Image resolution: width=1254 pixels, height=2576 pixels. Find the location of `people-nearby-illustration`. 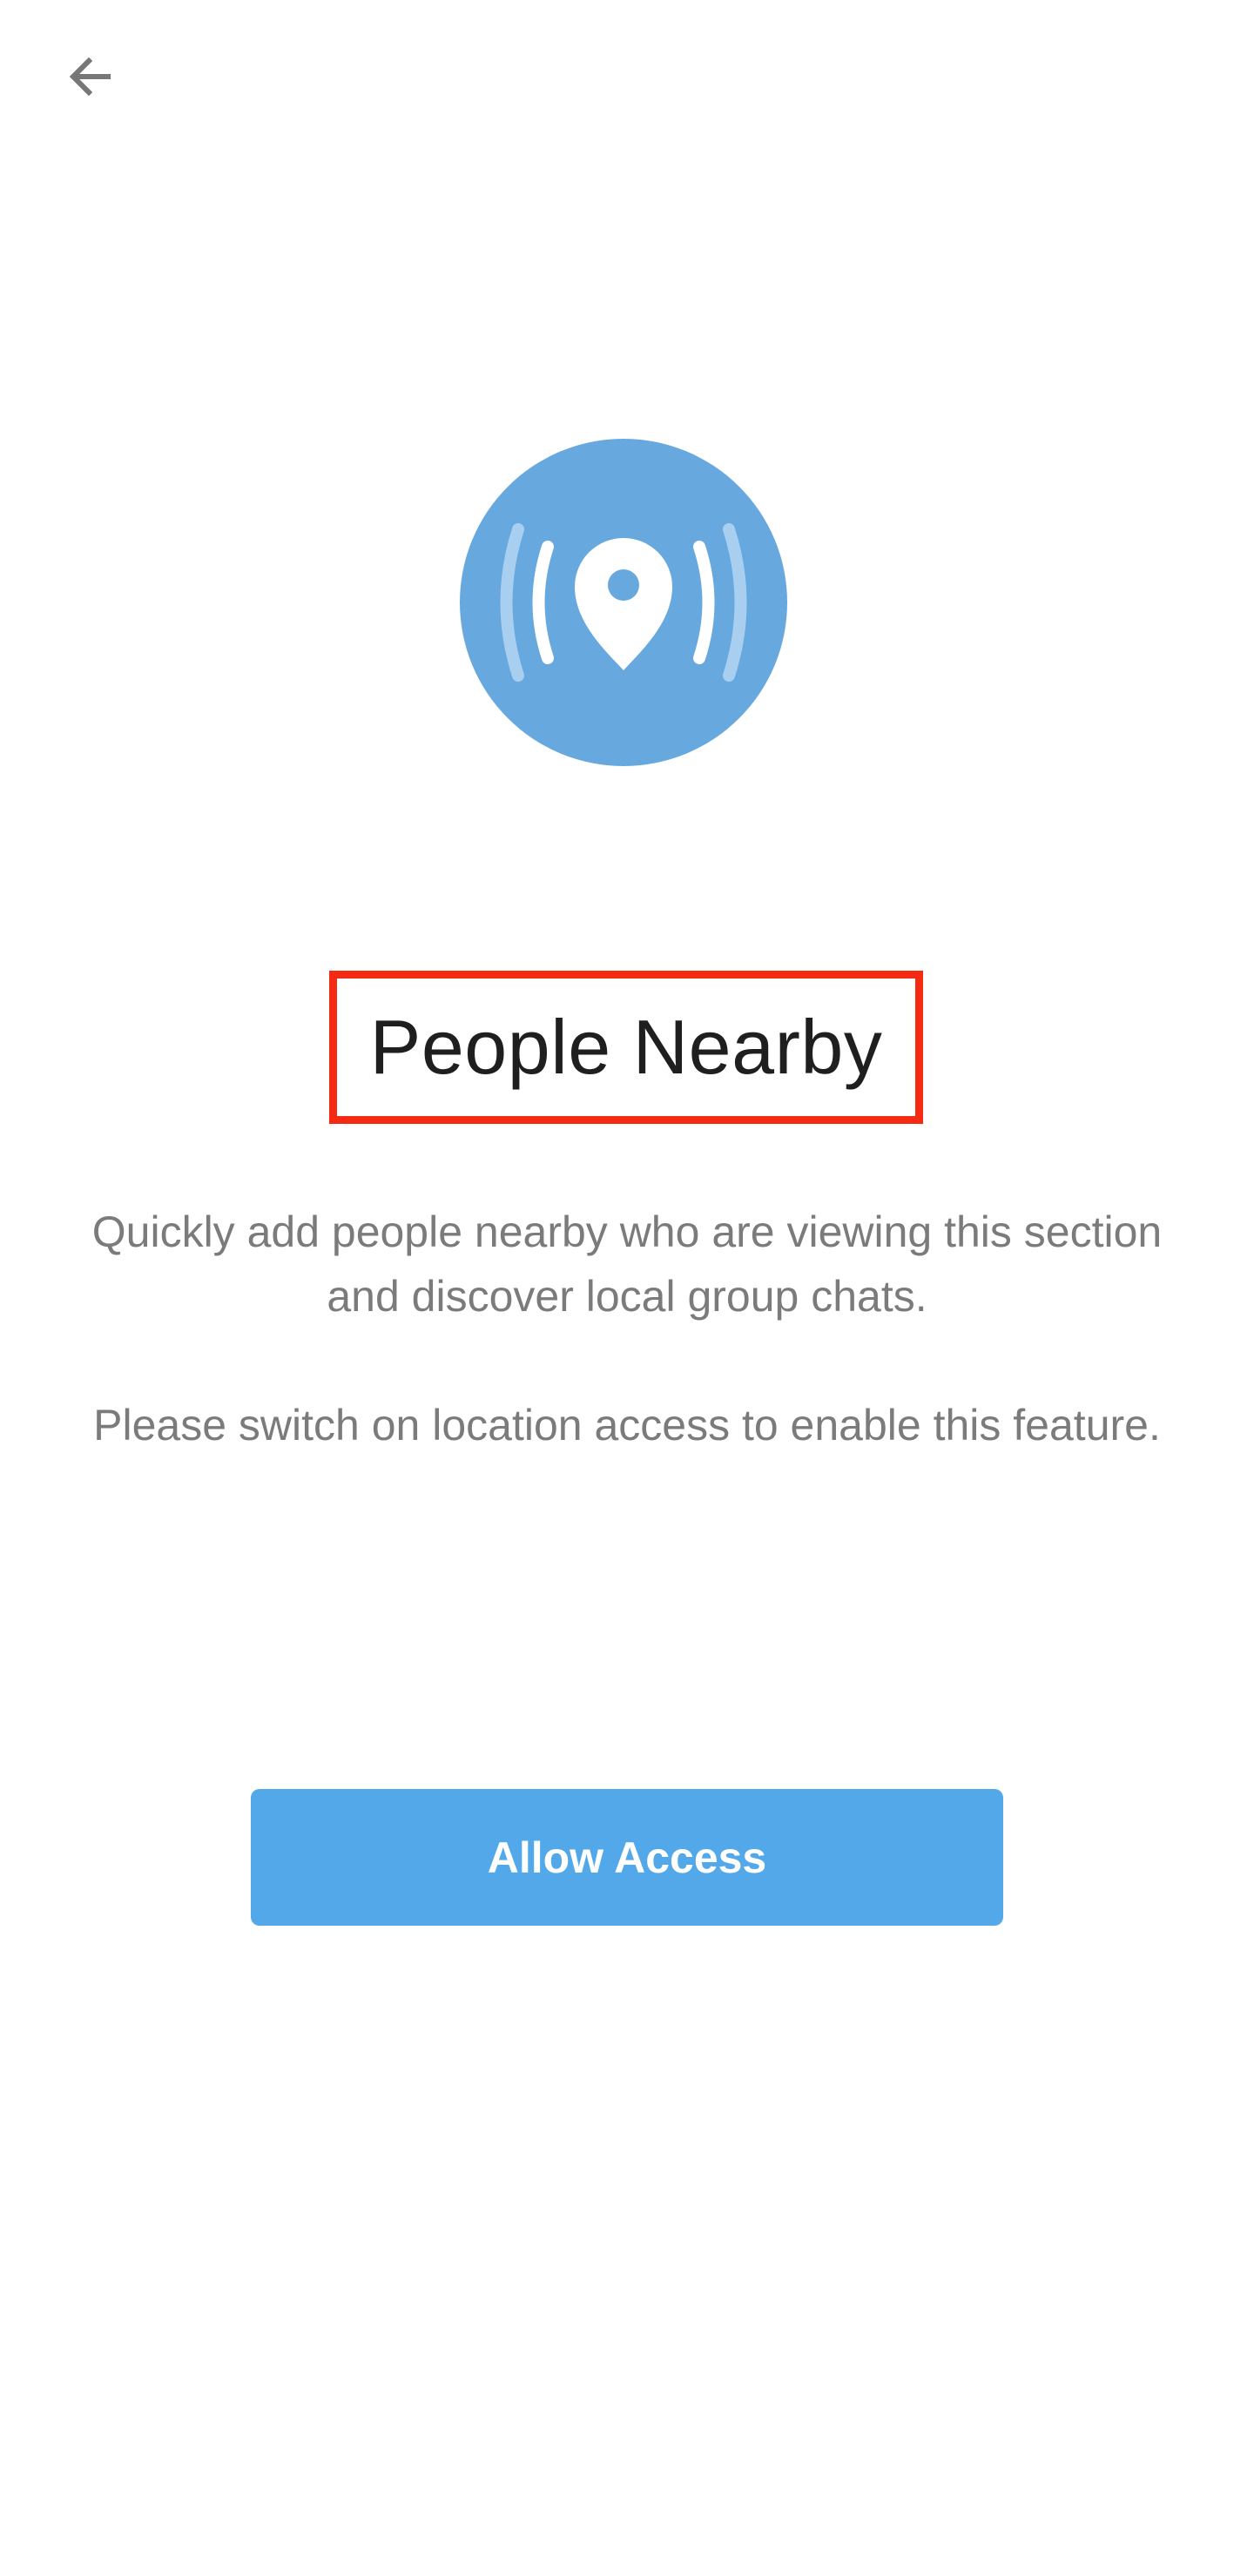

people-nearby-illustration is located at coordinates (623, 602).